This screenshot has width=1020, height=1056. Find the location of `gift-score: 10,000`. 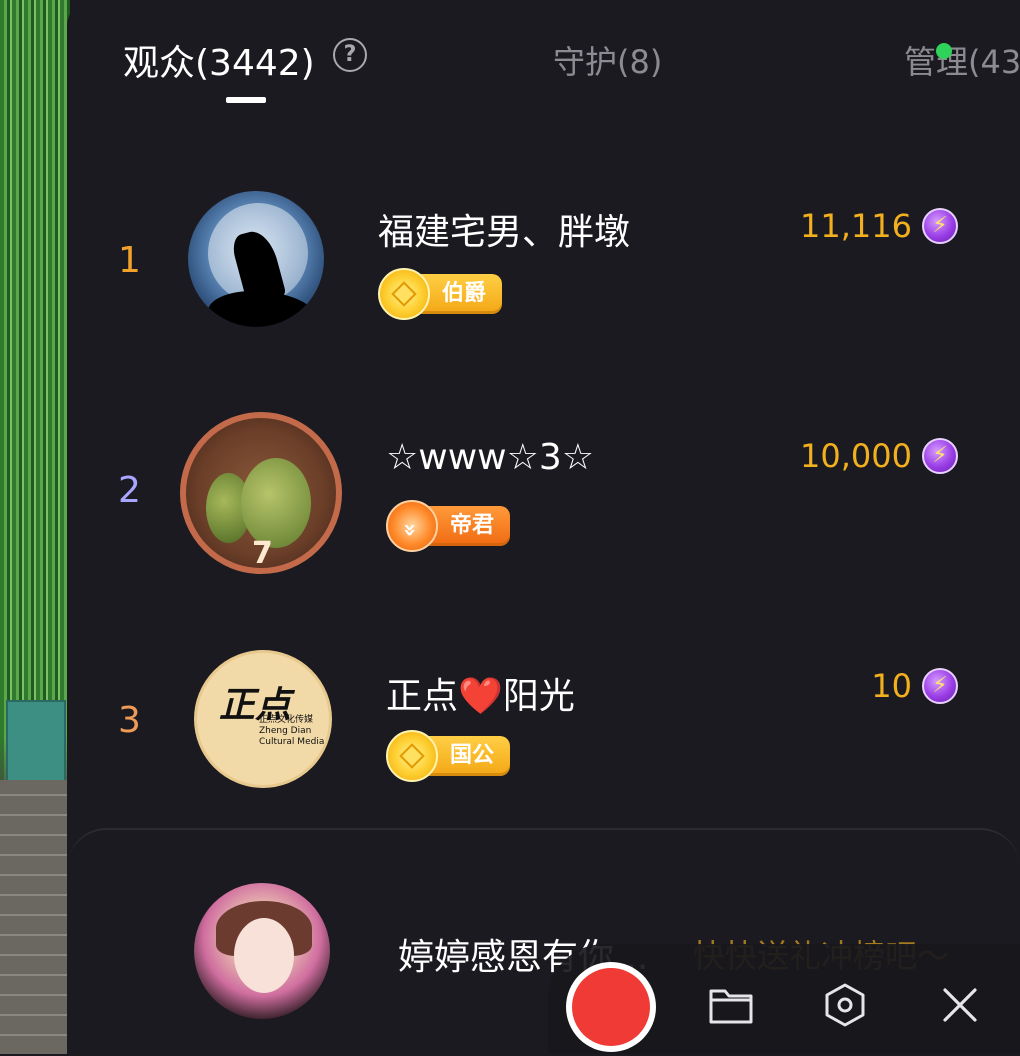

gift-score: 10,000 is located at coordinates (856, 456).